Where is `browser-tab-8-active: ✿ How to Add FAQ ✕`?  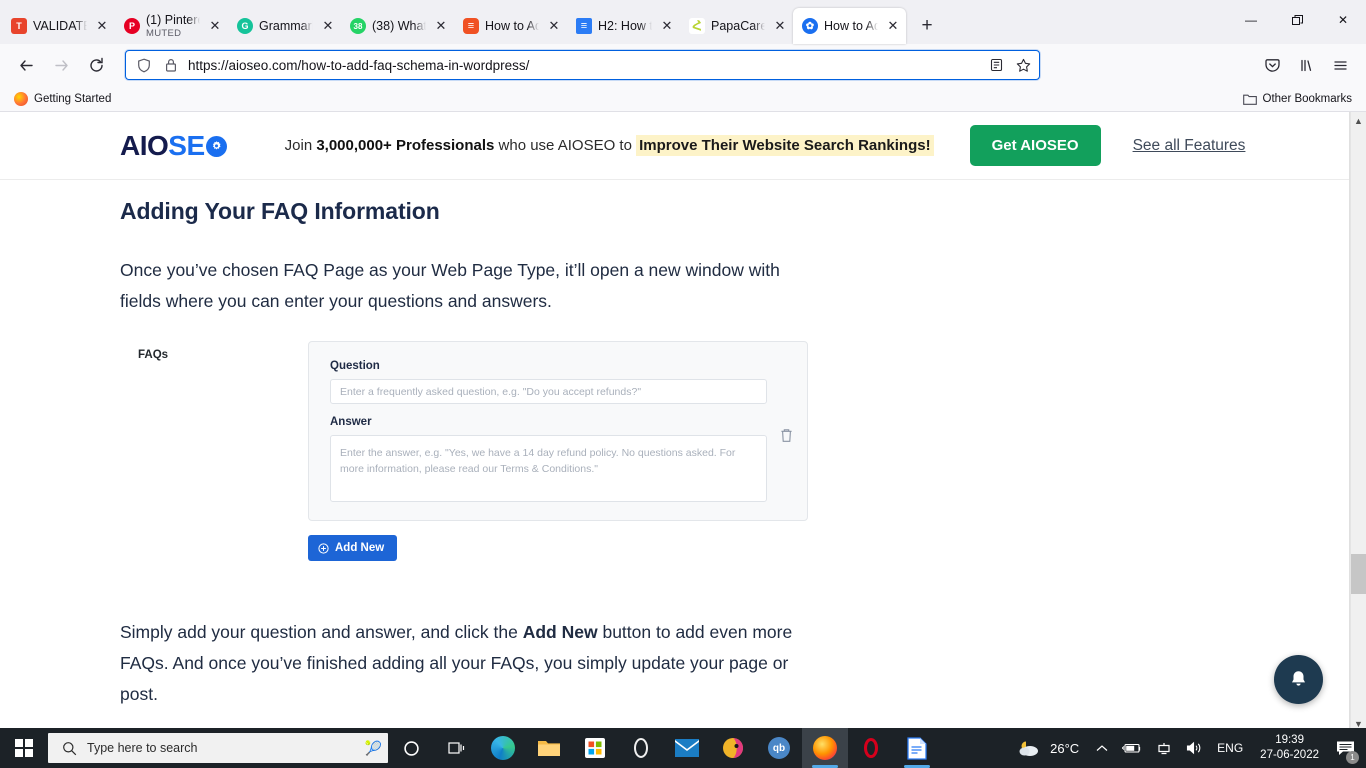 browser-tab-8-active: ✿ How to Add FAQ ✕ is located at coordinates (849, 26).